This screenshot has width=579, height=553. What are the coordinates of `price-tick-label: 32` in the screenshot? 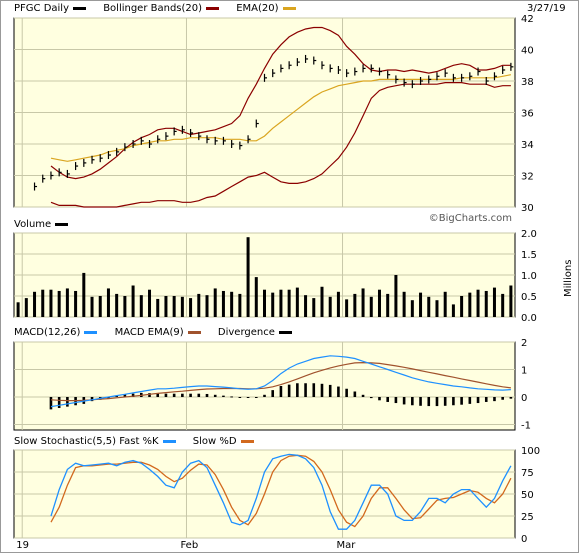 It's located at (527, 177).